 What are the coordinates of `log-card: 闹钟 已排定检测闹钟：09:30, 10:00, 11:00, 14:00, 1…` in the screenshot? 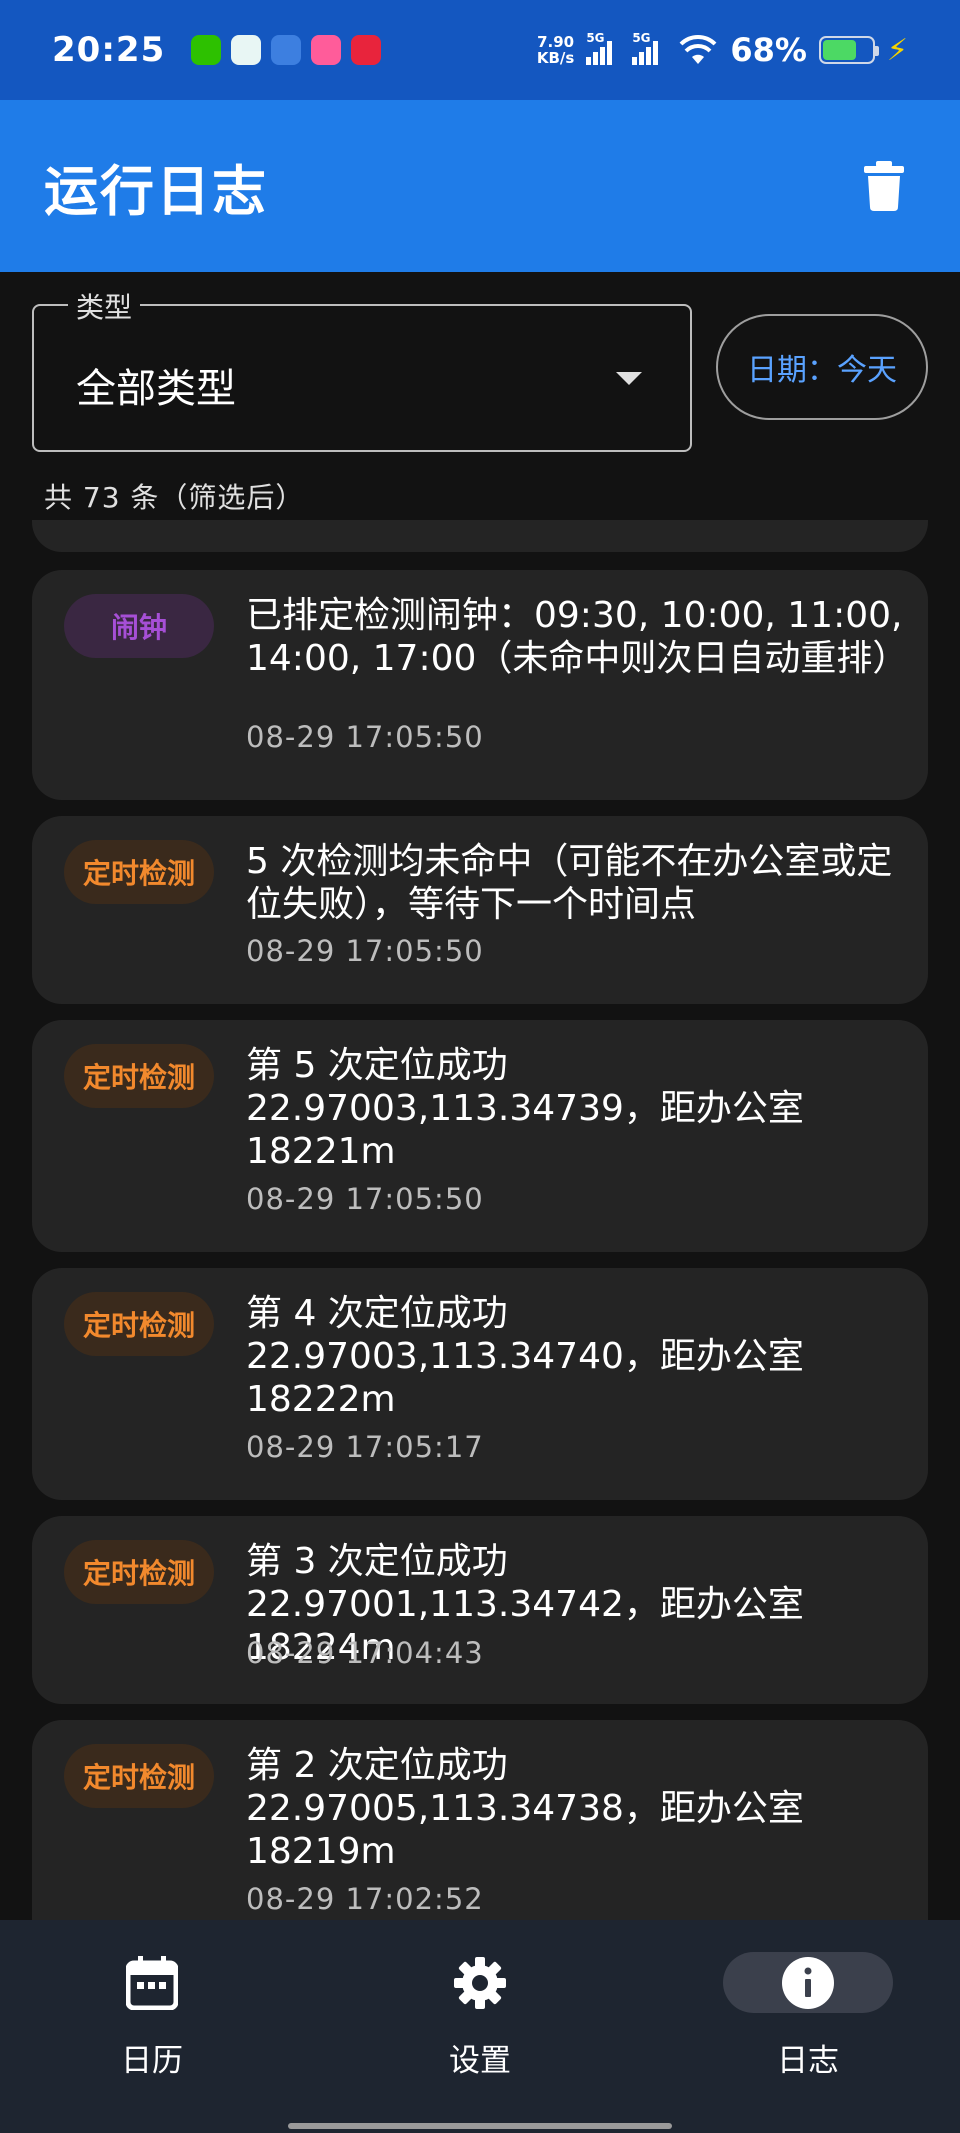 It's located at (480, 685).